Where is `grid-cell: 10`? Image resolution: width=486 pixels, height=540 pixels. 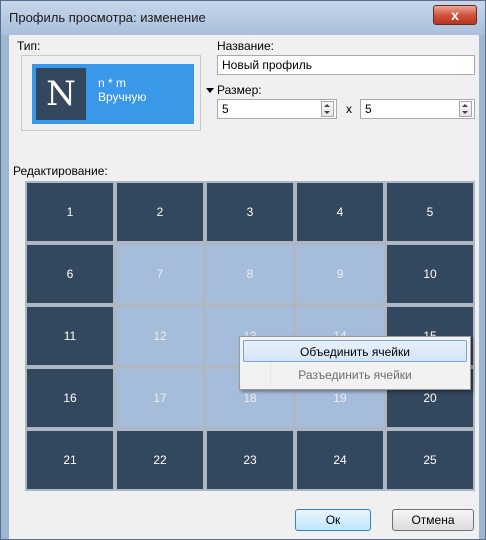
grid-cell: 10 is located at coordinates (430, 274).